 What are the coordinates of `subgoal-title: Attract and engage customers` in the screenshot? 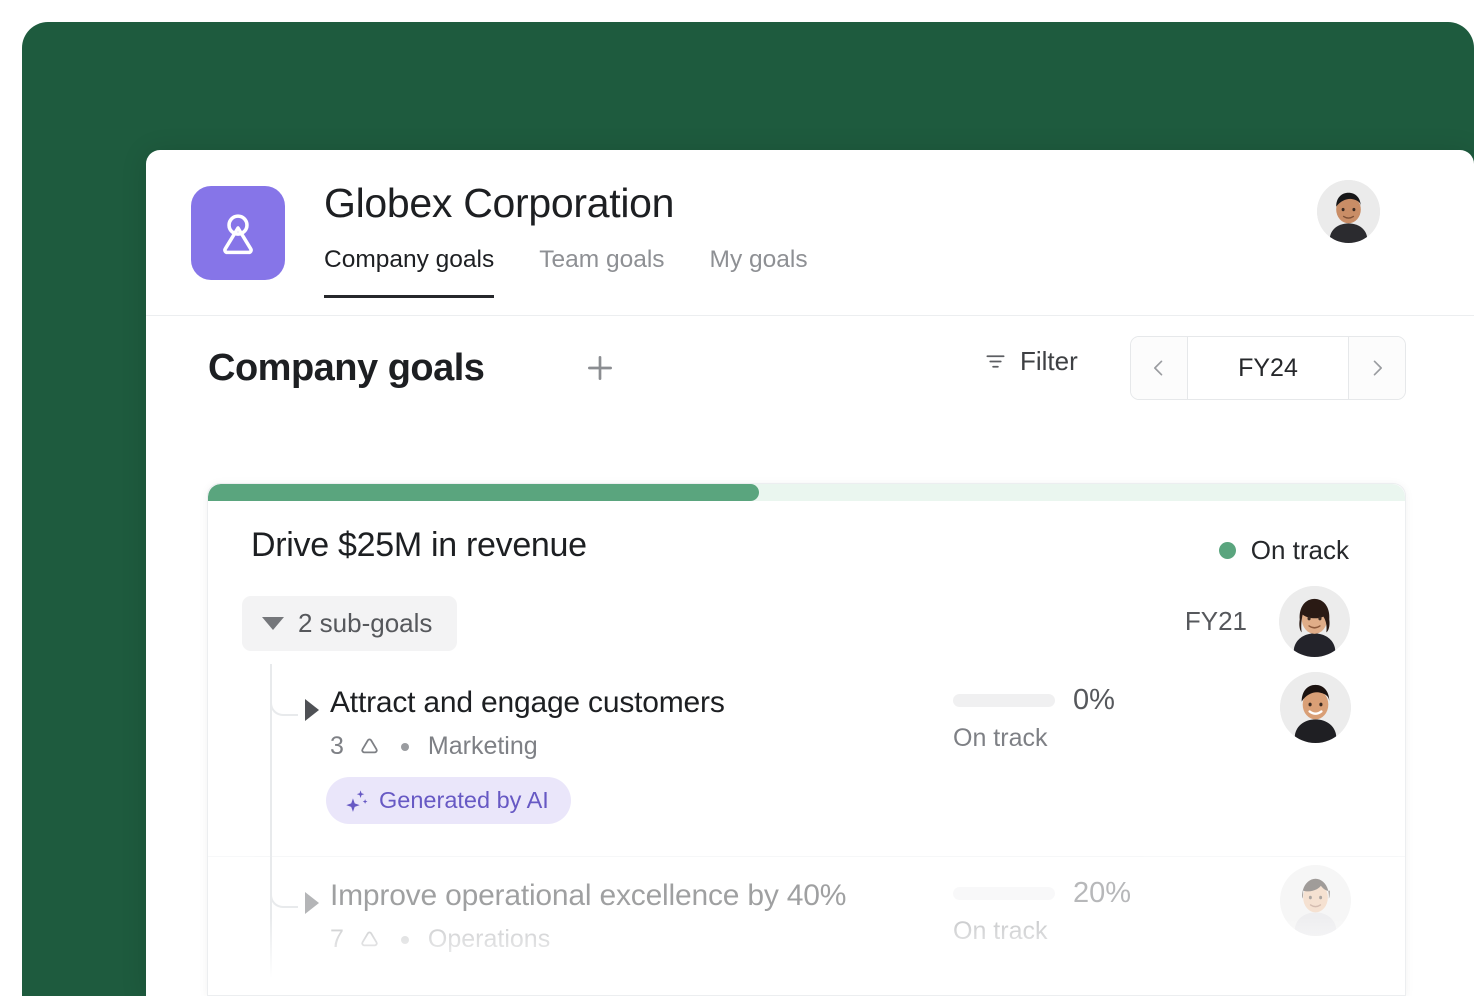 It's located at (527, 703).